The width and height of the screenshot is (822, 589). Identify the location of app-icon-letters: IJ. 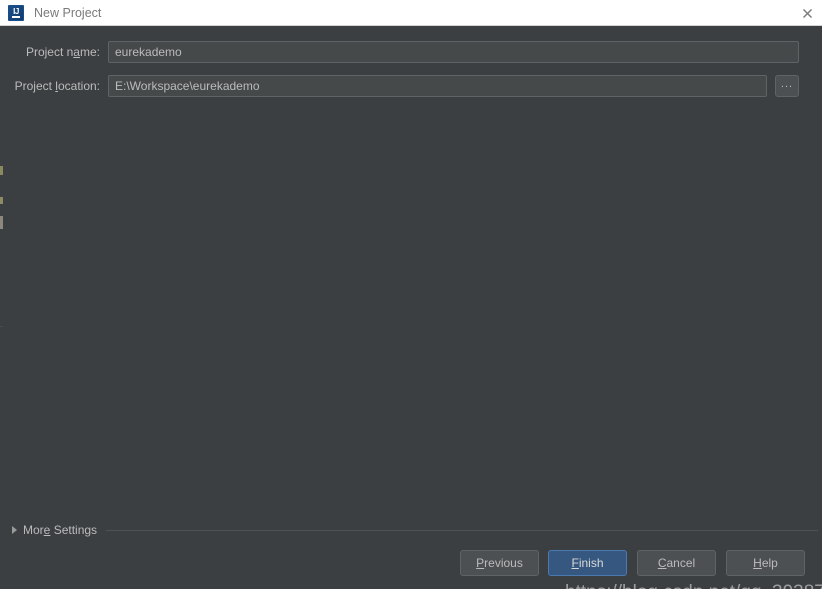
(16, 11).